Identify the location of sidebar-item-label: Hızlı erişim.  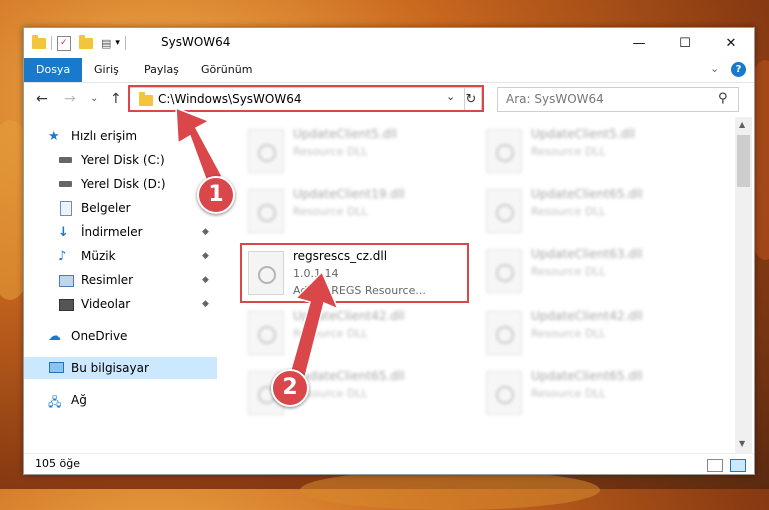
(104, 136).